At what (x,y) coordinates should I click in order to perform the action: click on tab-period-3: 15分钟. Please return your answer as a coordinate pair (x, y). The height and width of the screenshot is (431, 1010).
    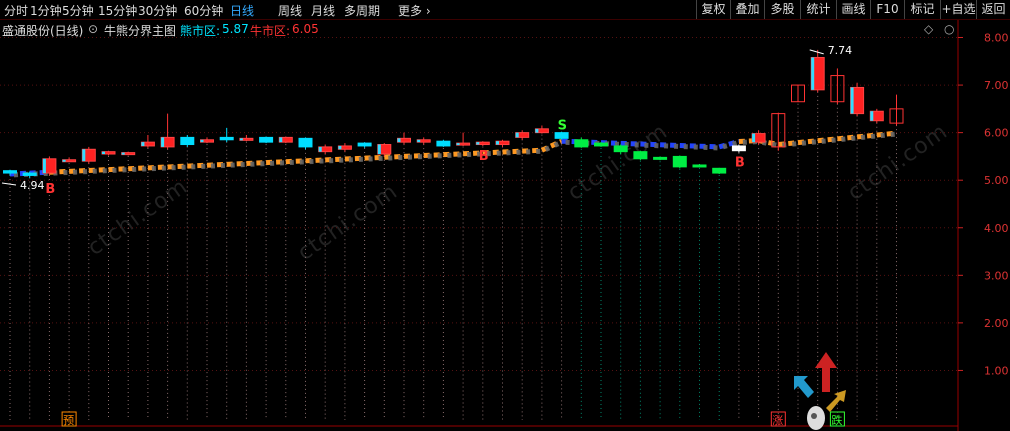
    Looking at the image, I should click on (117, 10).